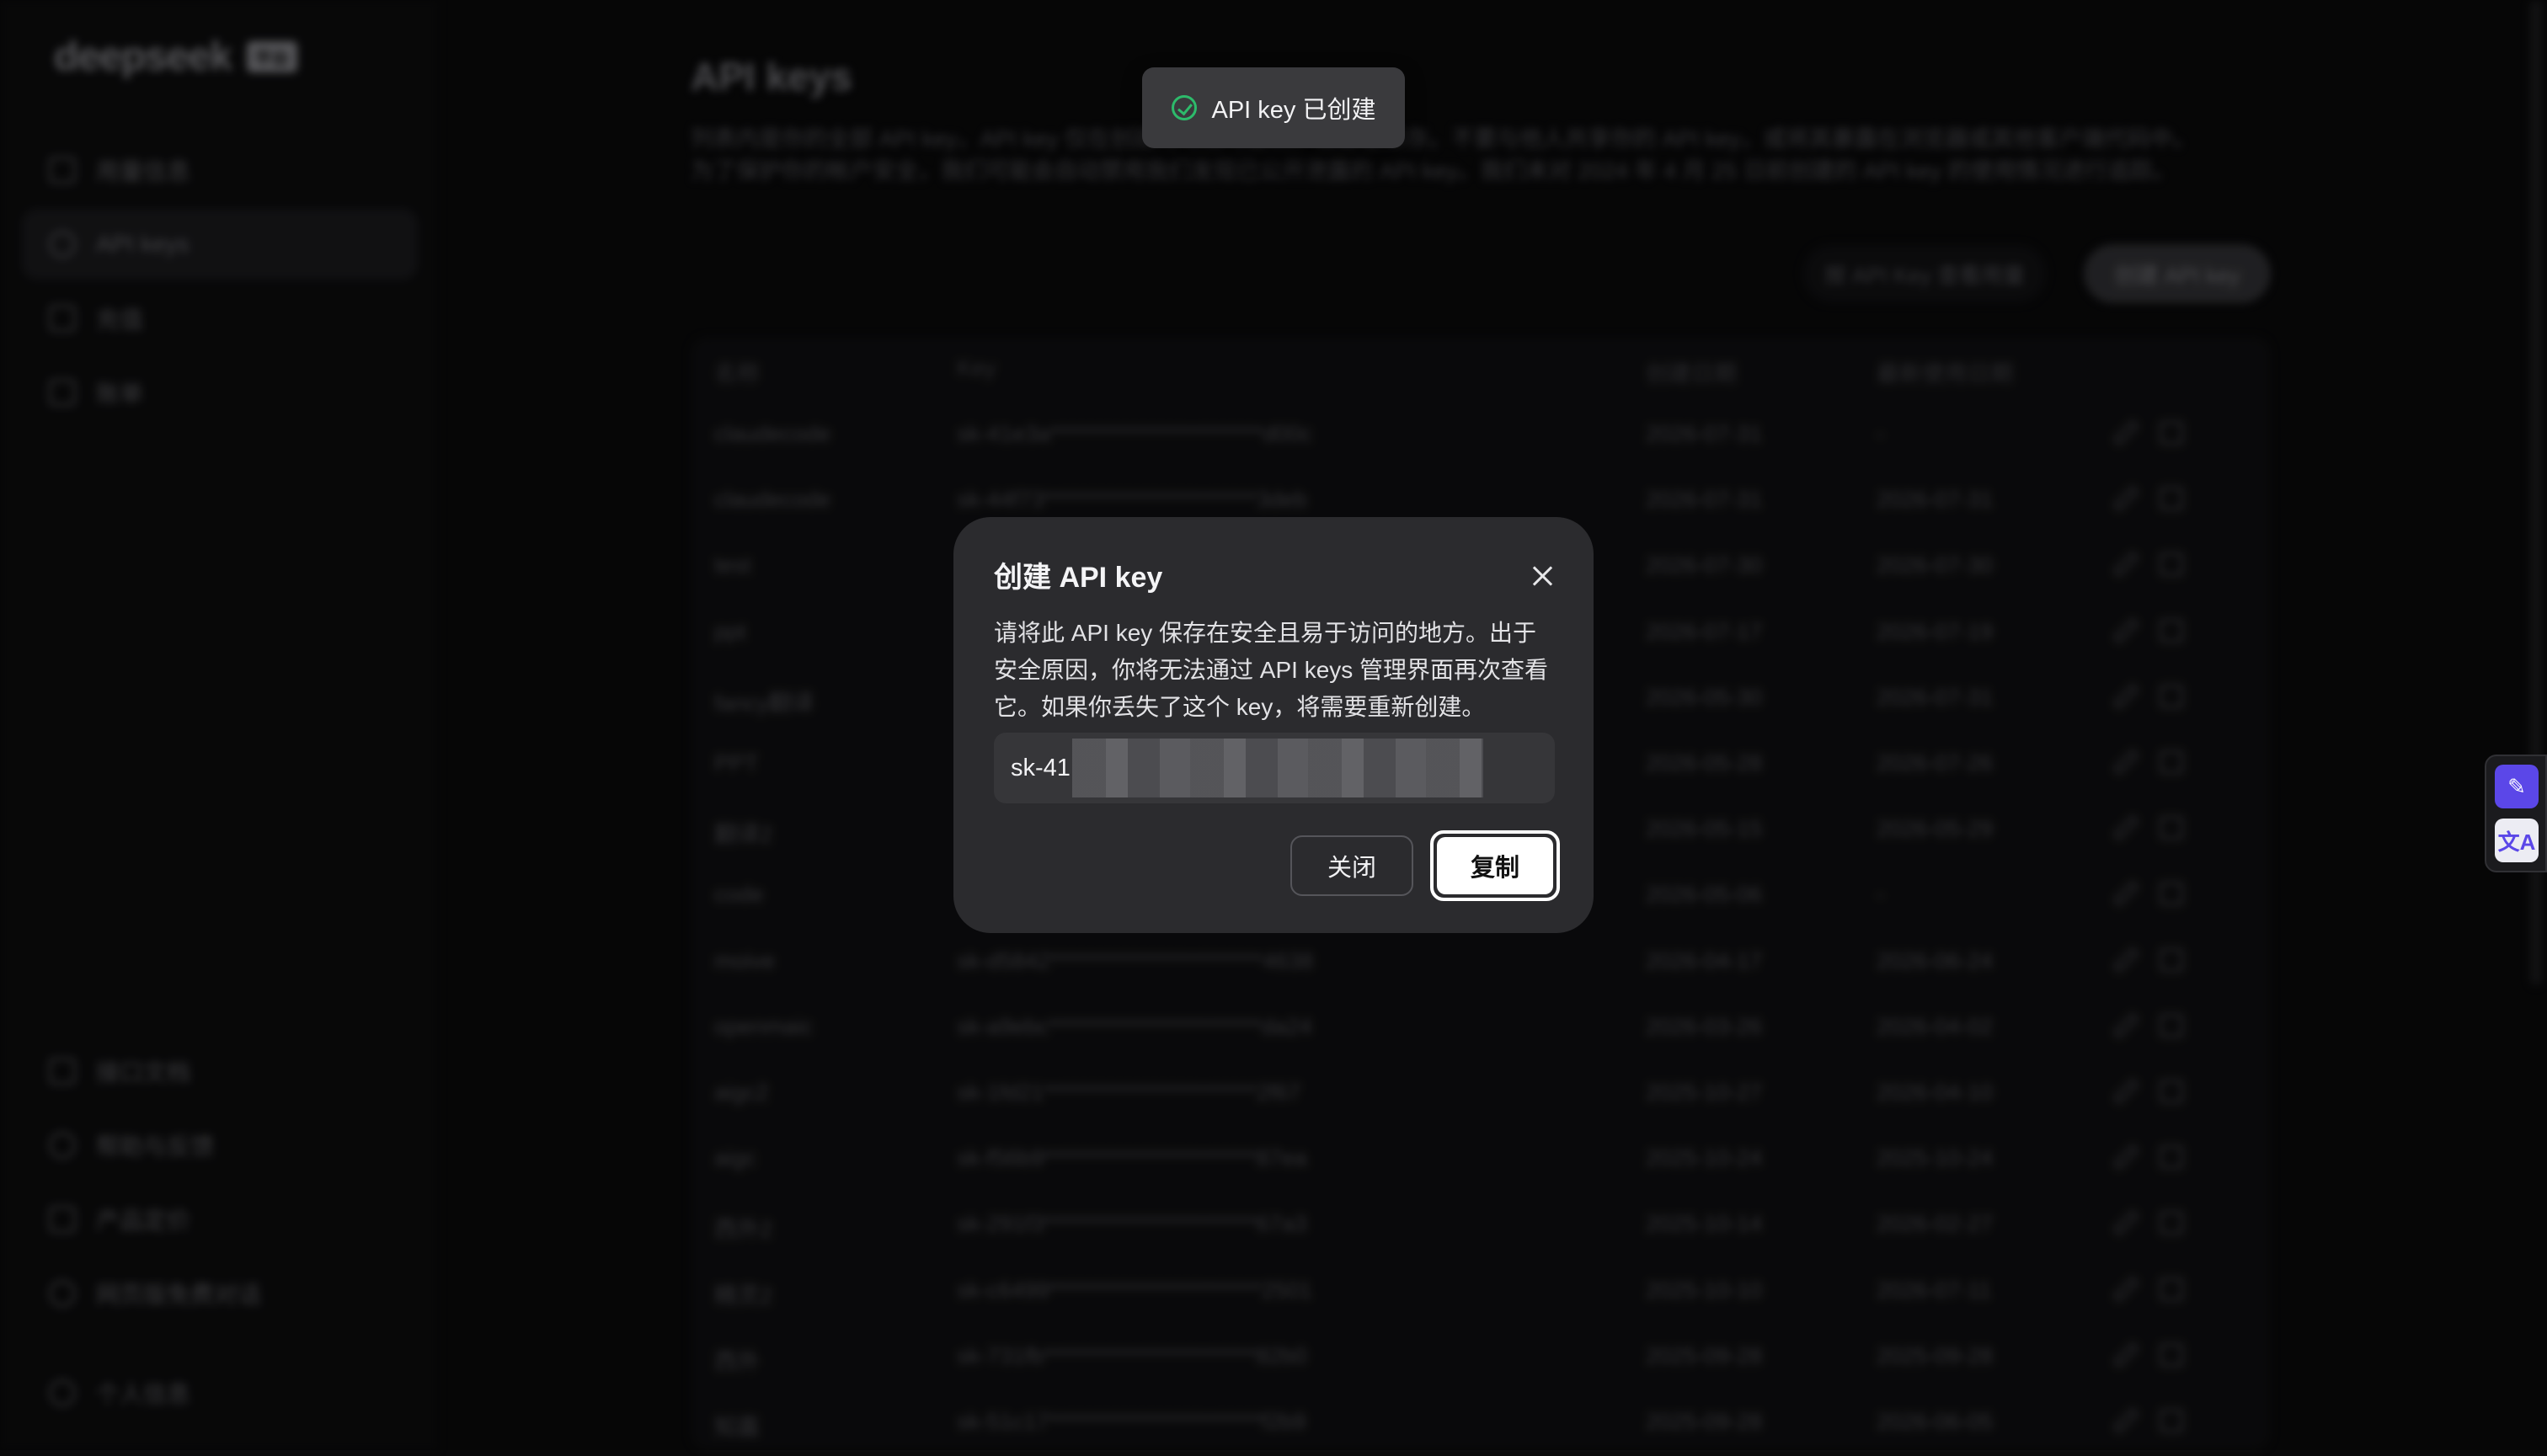  Describe the element at coordinates (1240, 707) in the screenshot. I see `dialog-text-line: 它。如果你丢失了这个 key，将需要重新创建。` at that location.